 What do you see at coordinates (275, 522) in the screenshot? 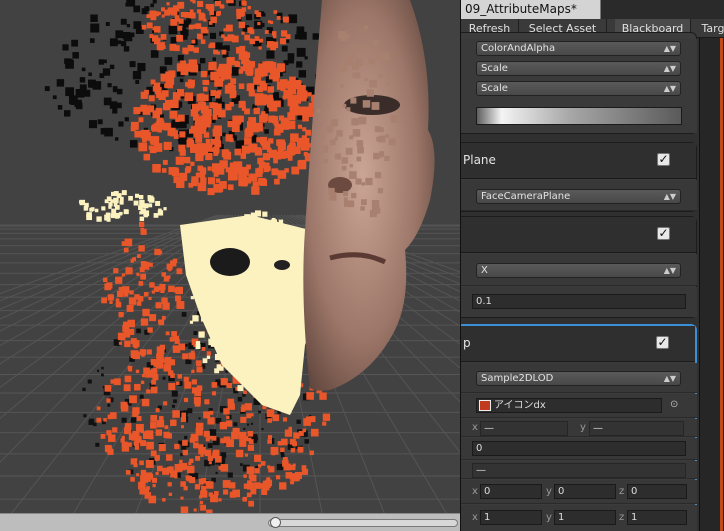
I see `timeline-slider-thumb` at bounding box center [275, 522].